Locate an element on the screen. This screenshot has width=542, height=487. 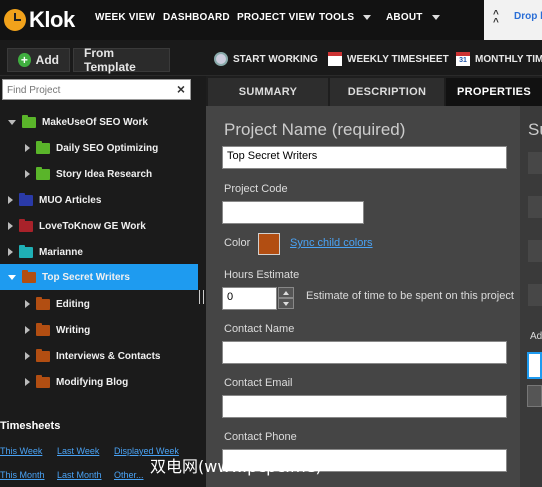
stopwatch-icon is located at coordinates (221, 59).